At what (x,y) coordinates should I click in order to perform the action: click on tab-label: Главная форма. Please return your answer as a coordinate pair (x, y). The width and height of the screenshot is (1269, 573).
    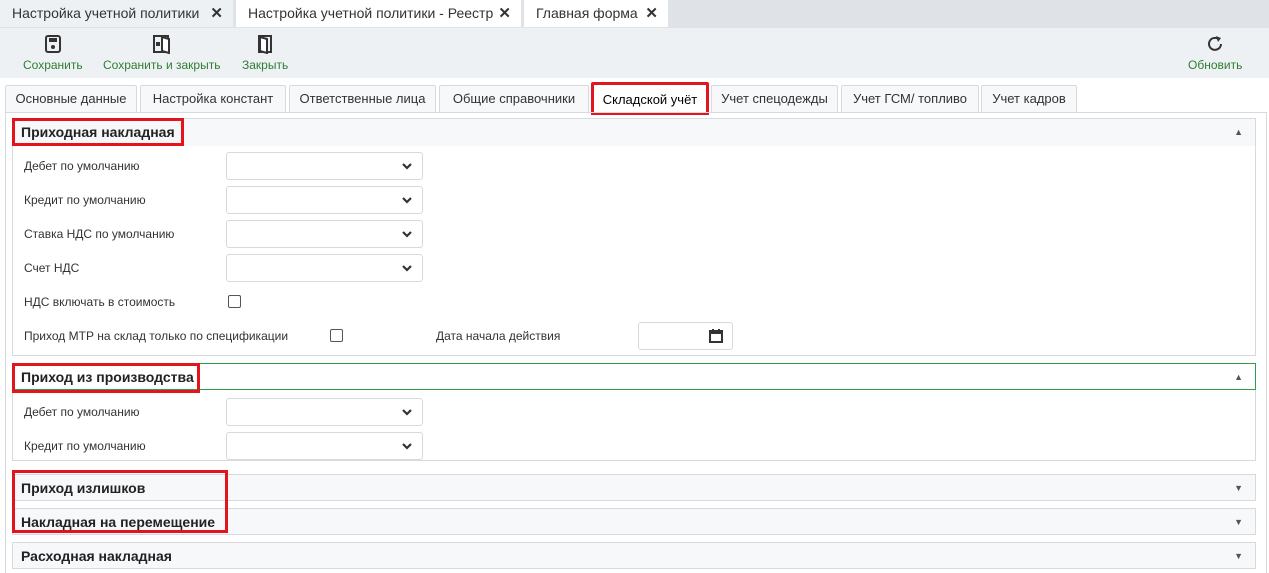
    Looking at the image, I should click on (587, 13).